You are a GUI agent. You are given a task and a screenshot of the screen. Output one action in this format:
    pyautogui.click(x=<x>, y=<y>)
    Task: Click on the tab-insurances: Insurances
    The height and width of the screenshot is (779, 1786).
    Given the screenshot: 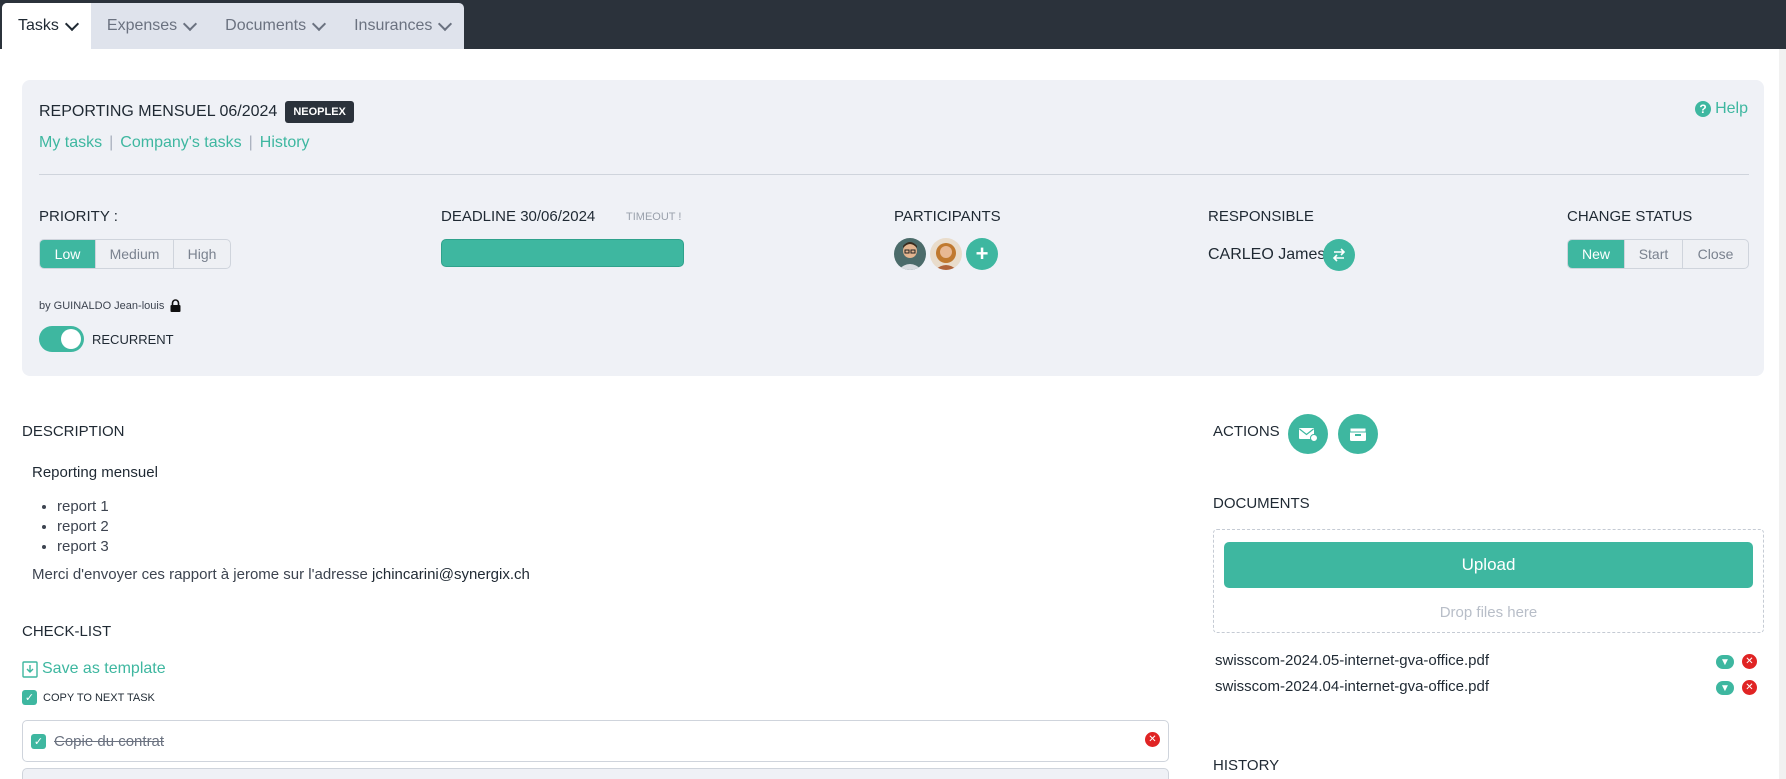 What is the action you would take?
    pyautogui.click(x=401, y=26)
    